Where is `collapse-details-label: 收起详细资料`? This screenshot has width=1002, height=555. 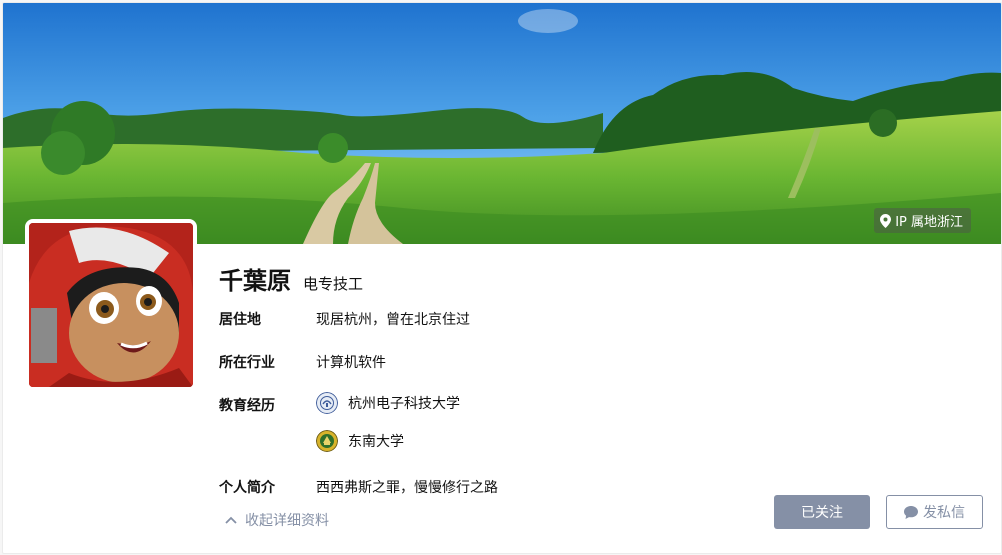 collapse-details-label: 收起详细资料 is located at coordinates (287, 521).